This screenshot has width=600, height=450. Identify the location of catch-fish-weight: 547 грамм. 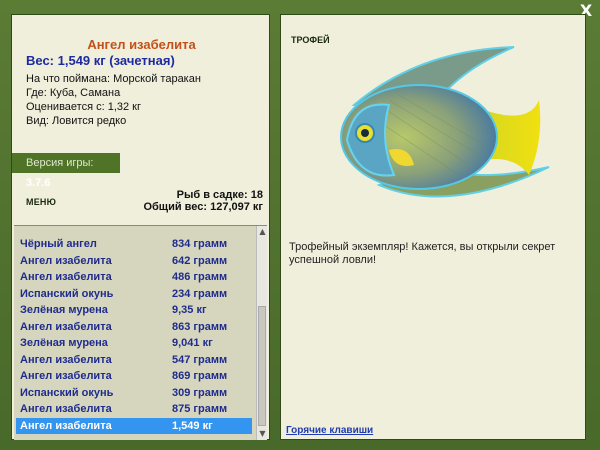
(200, 359).